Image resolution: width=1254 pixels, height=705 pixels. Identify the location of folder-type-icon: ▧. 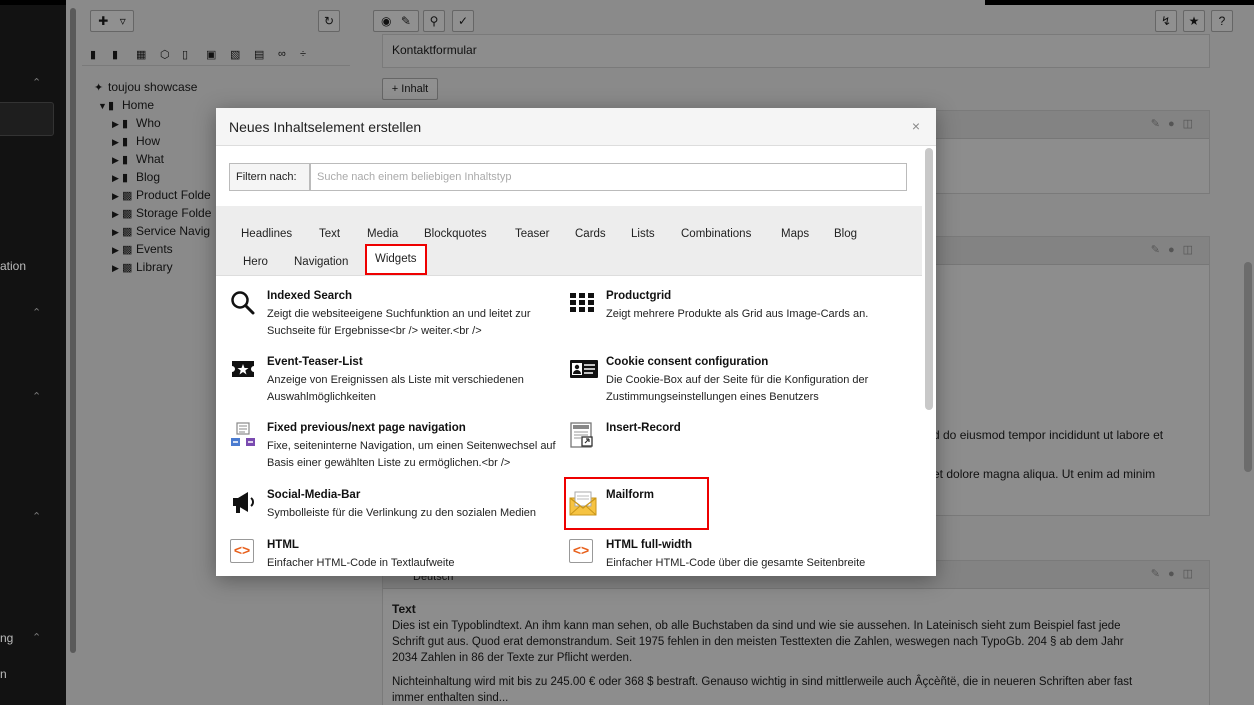
(235, 54).